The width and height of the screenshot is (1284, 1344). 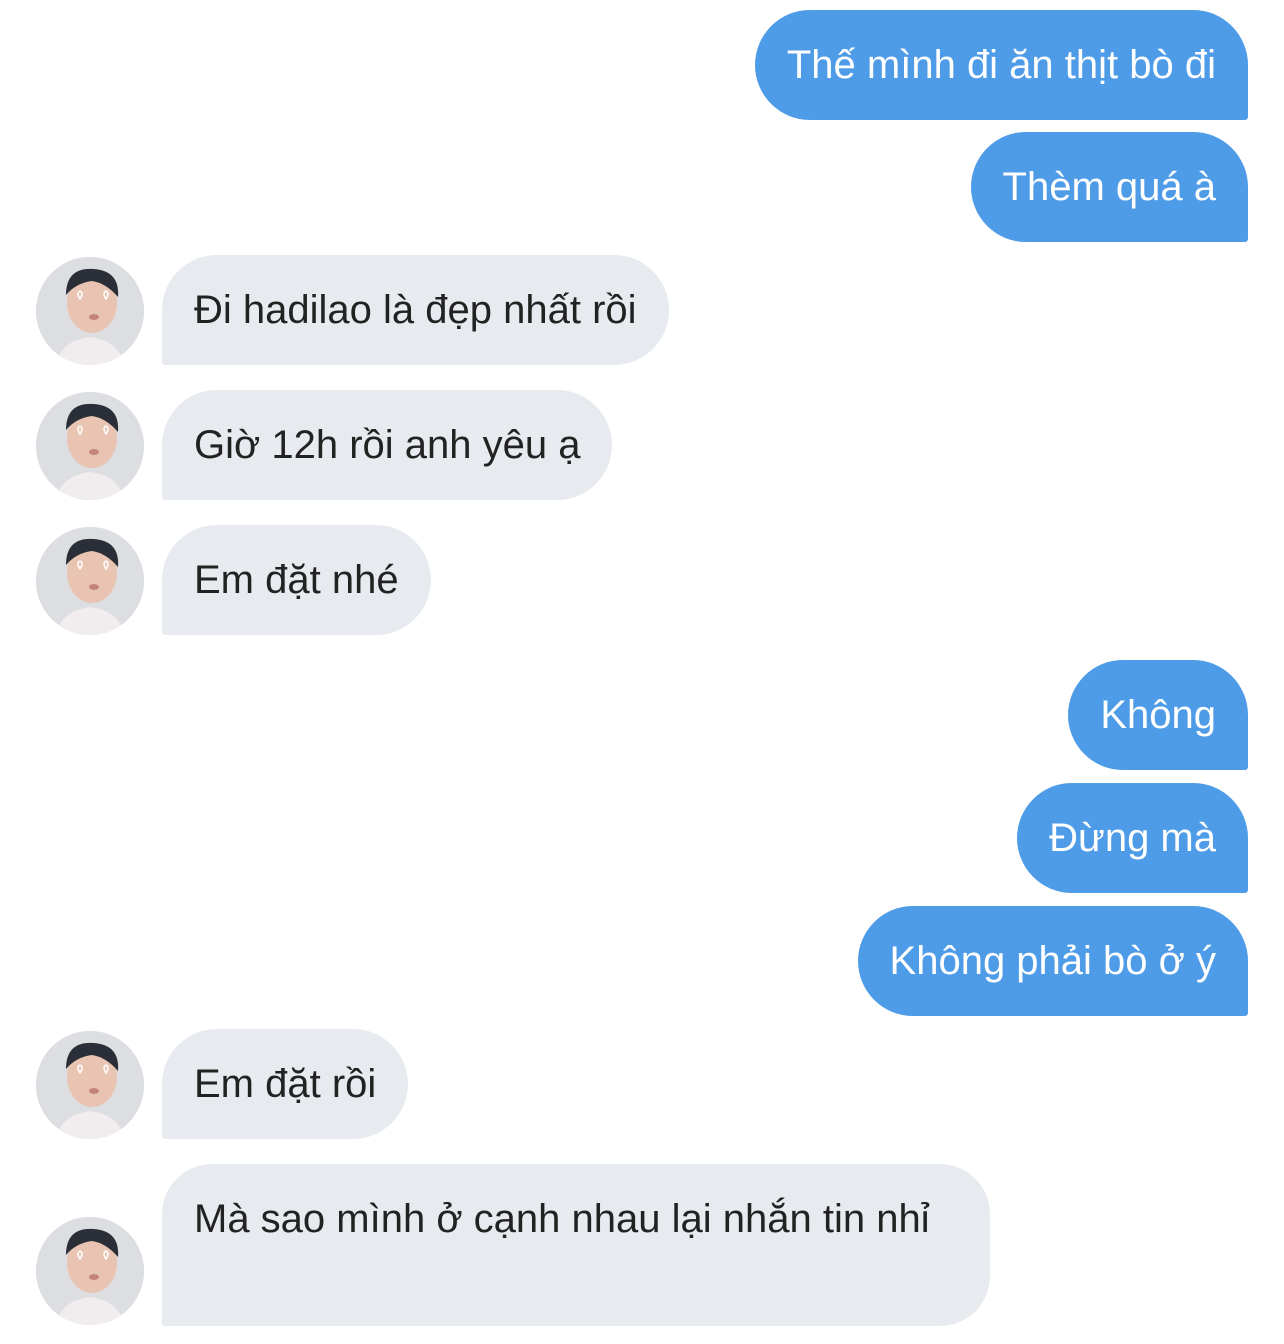 What do you see at coordinates (1158, 715) in the screenshot?
I see `outgoing-message-bubble: Không` at bounding box center [1158, 715].